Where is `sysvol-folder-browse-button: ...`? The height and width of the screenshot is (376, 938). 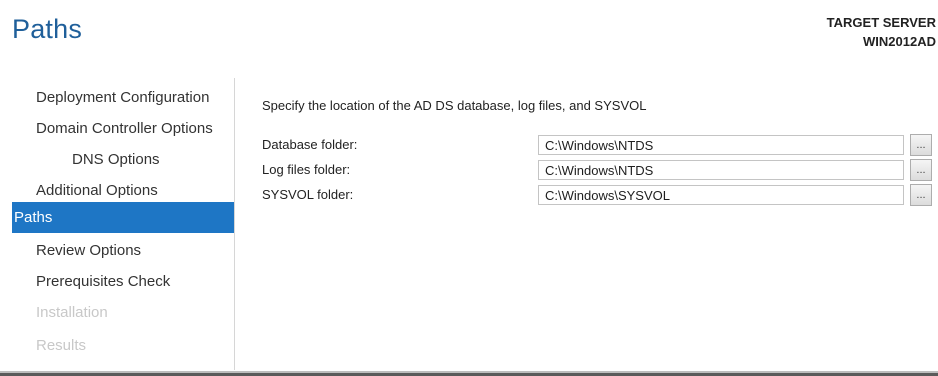 sysvol-folder-browse-button: ... is located at coordinates (921, 195).